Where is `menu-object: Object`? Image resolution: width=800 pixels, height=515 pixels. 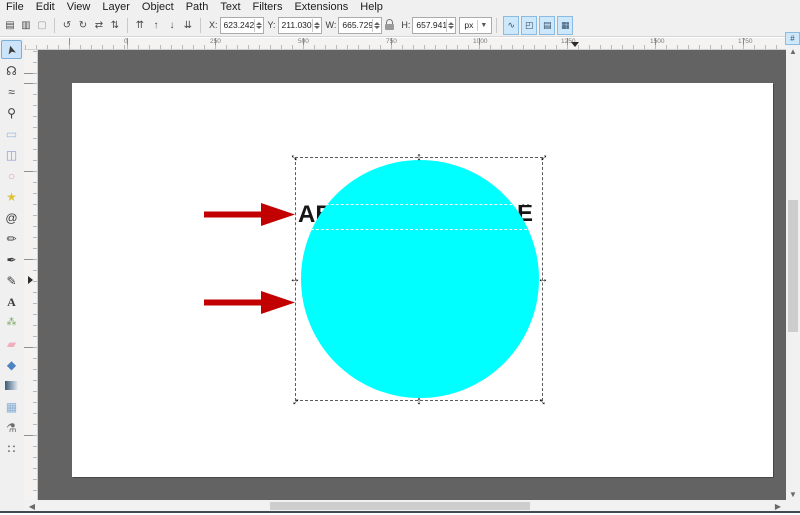
menu-object: Object is located at coordinates (158, 7).